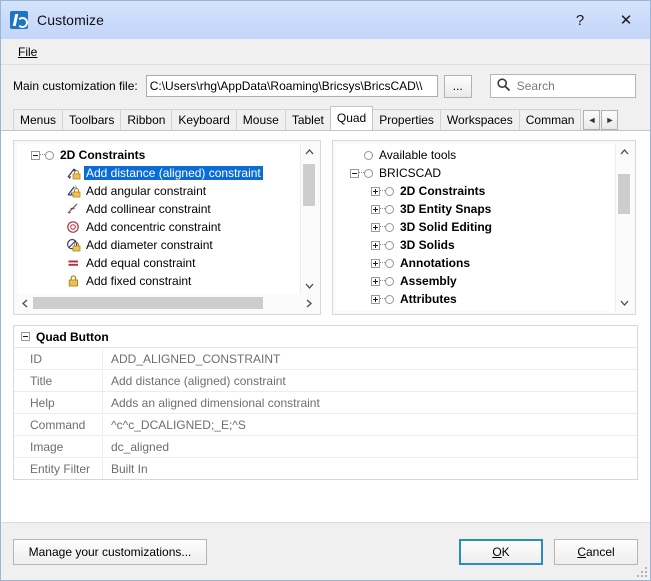  What do you see at coordinates (204, 119) in the screenshot?
I see `tab-keyboard: Keyboard` at bounding box center [204, 119].